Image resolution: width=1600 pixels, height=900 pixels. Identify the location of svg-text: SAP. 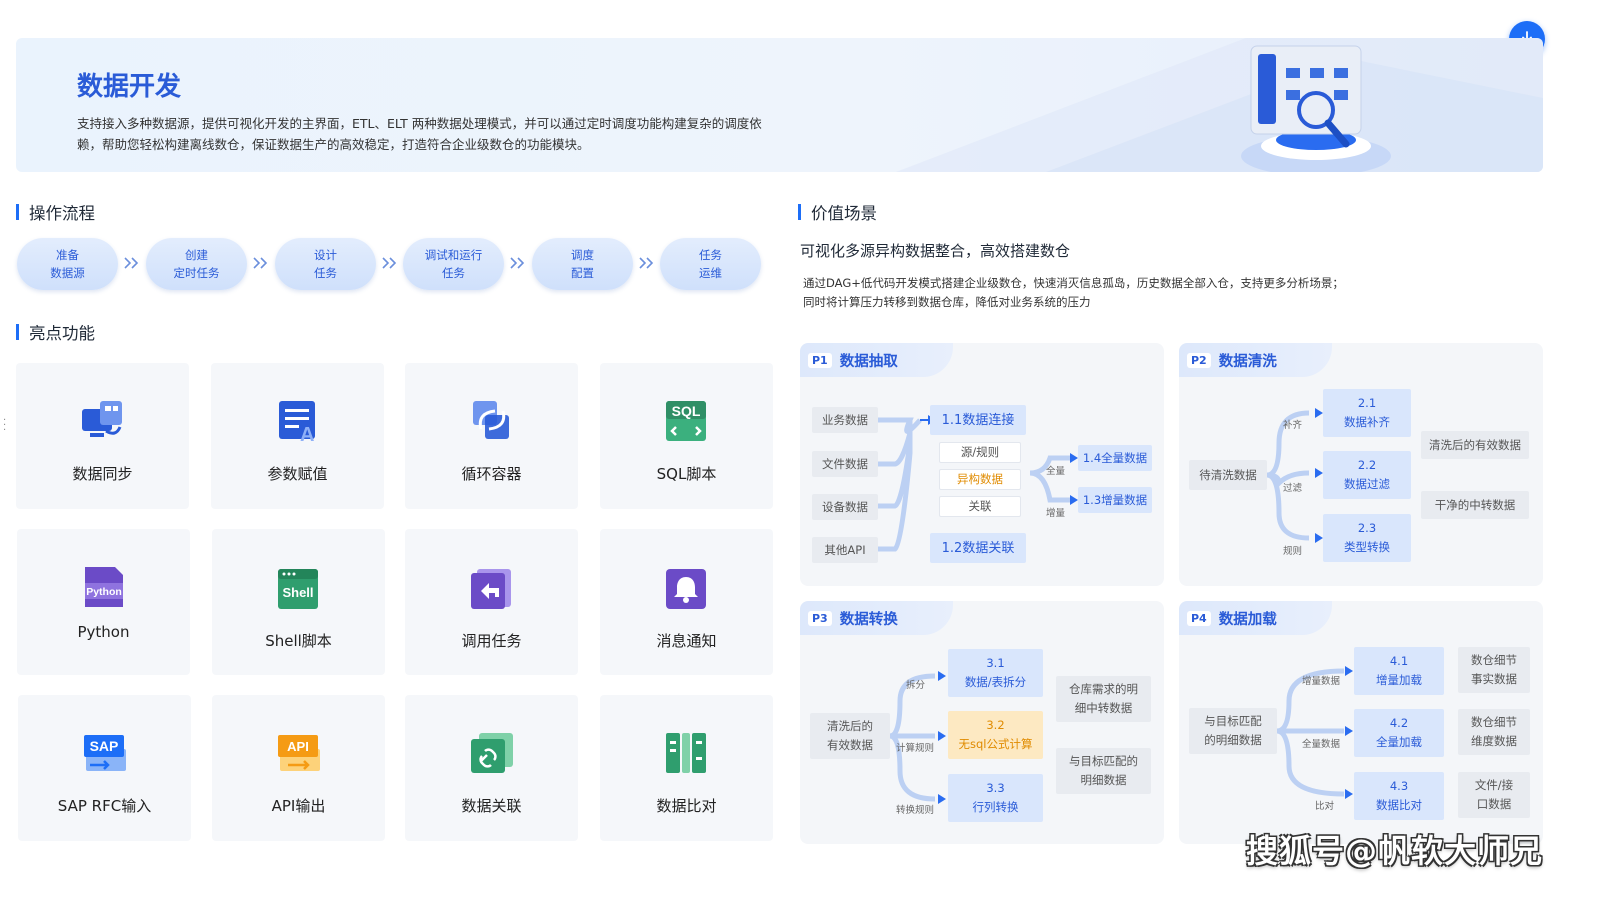
(104, 746).